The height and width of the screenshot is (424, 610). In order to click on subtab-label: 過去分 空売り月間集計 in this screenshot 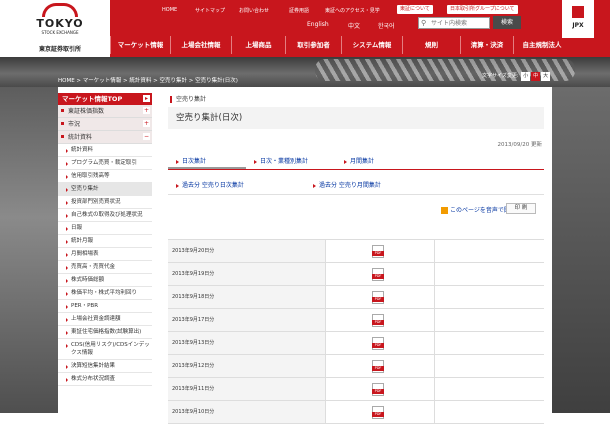, I will do `click(350, 185)`.